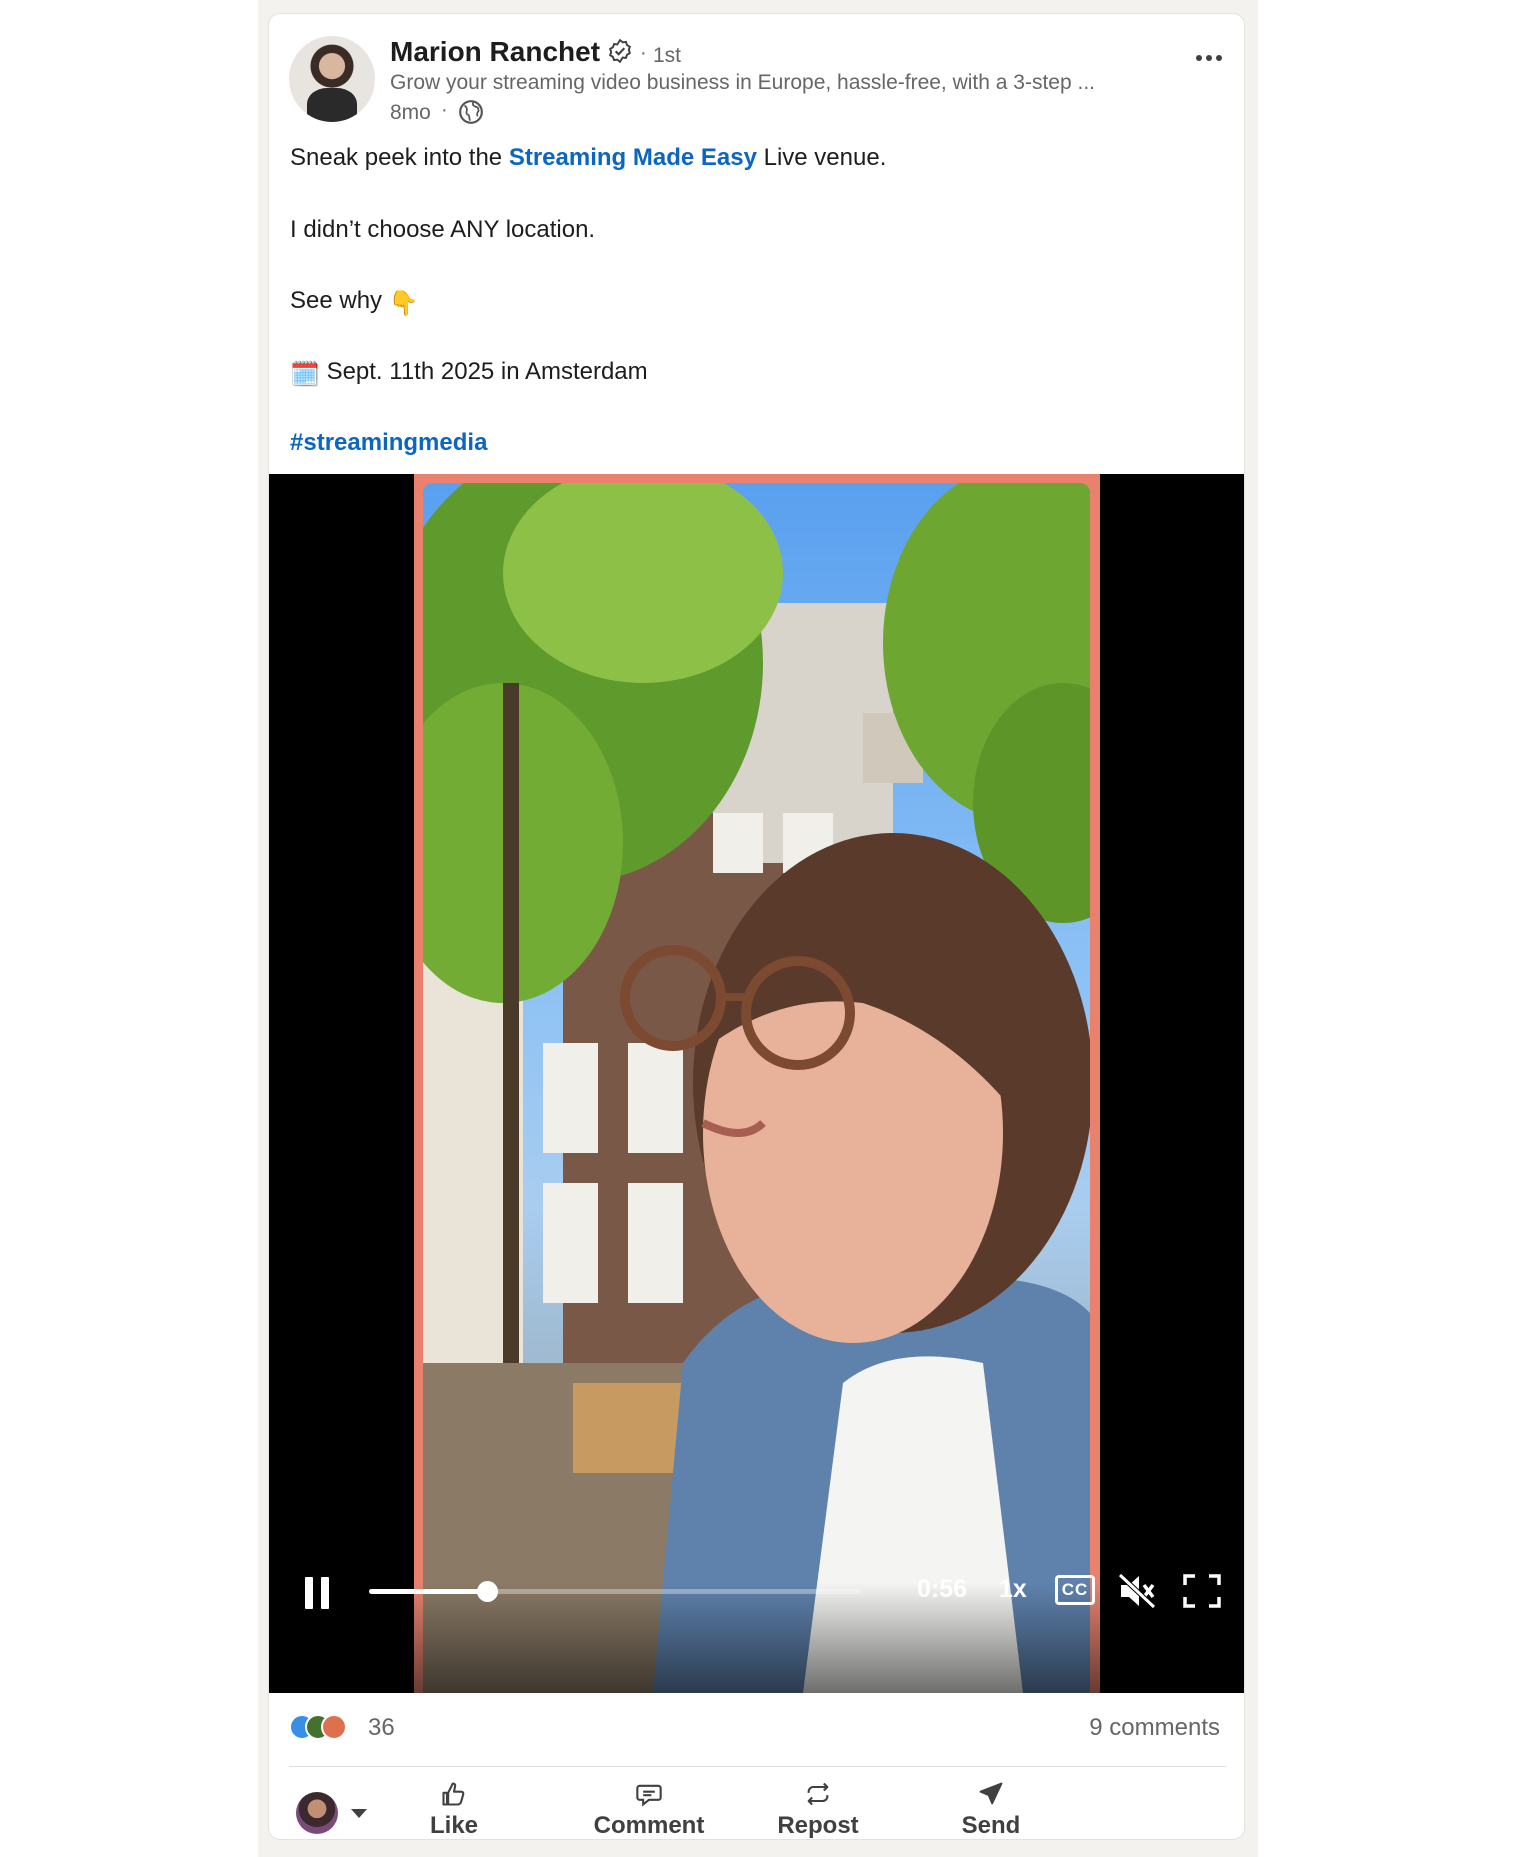 The width and height of the screenshot is (1516, 1857). Describe the element at coordinates (399, 157) in the screenshot. I see `post-text: Sneak peek into the` at that location.